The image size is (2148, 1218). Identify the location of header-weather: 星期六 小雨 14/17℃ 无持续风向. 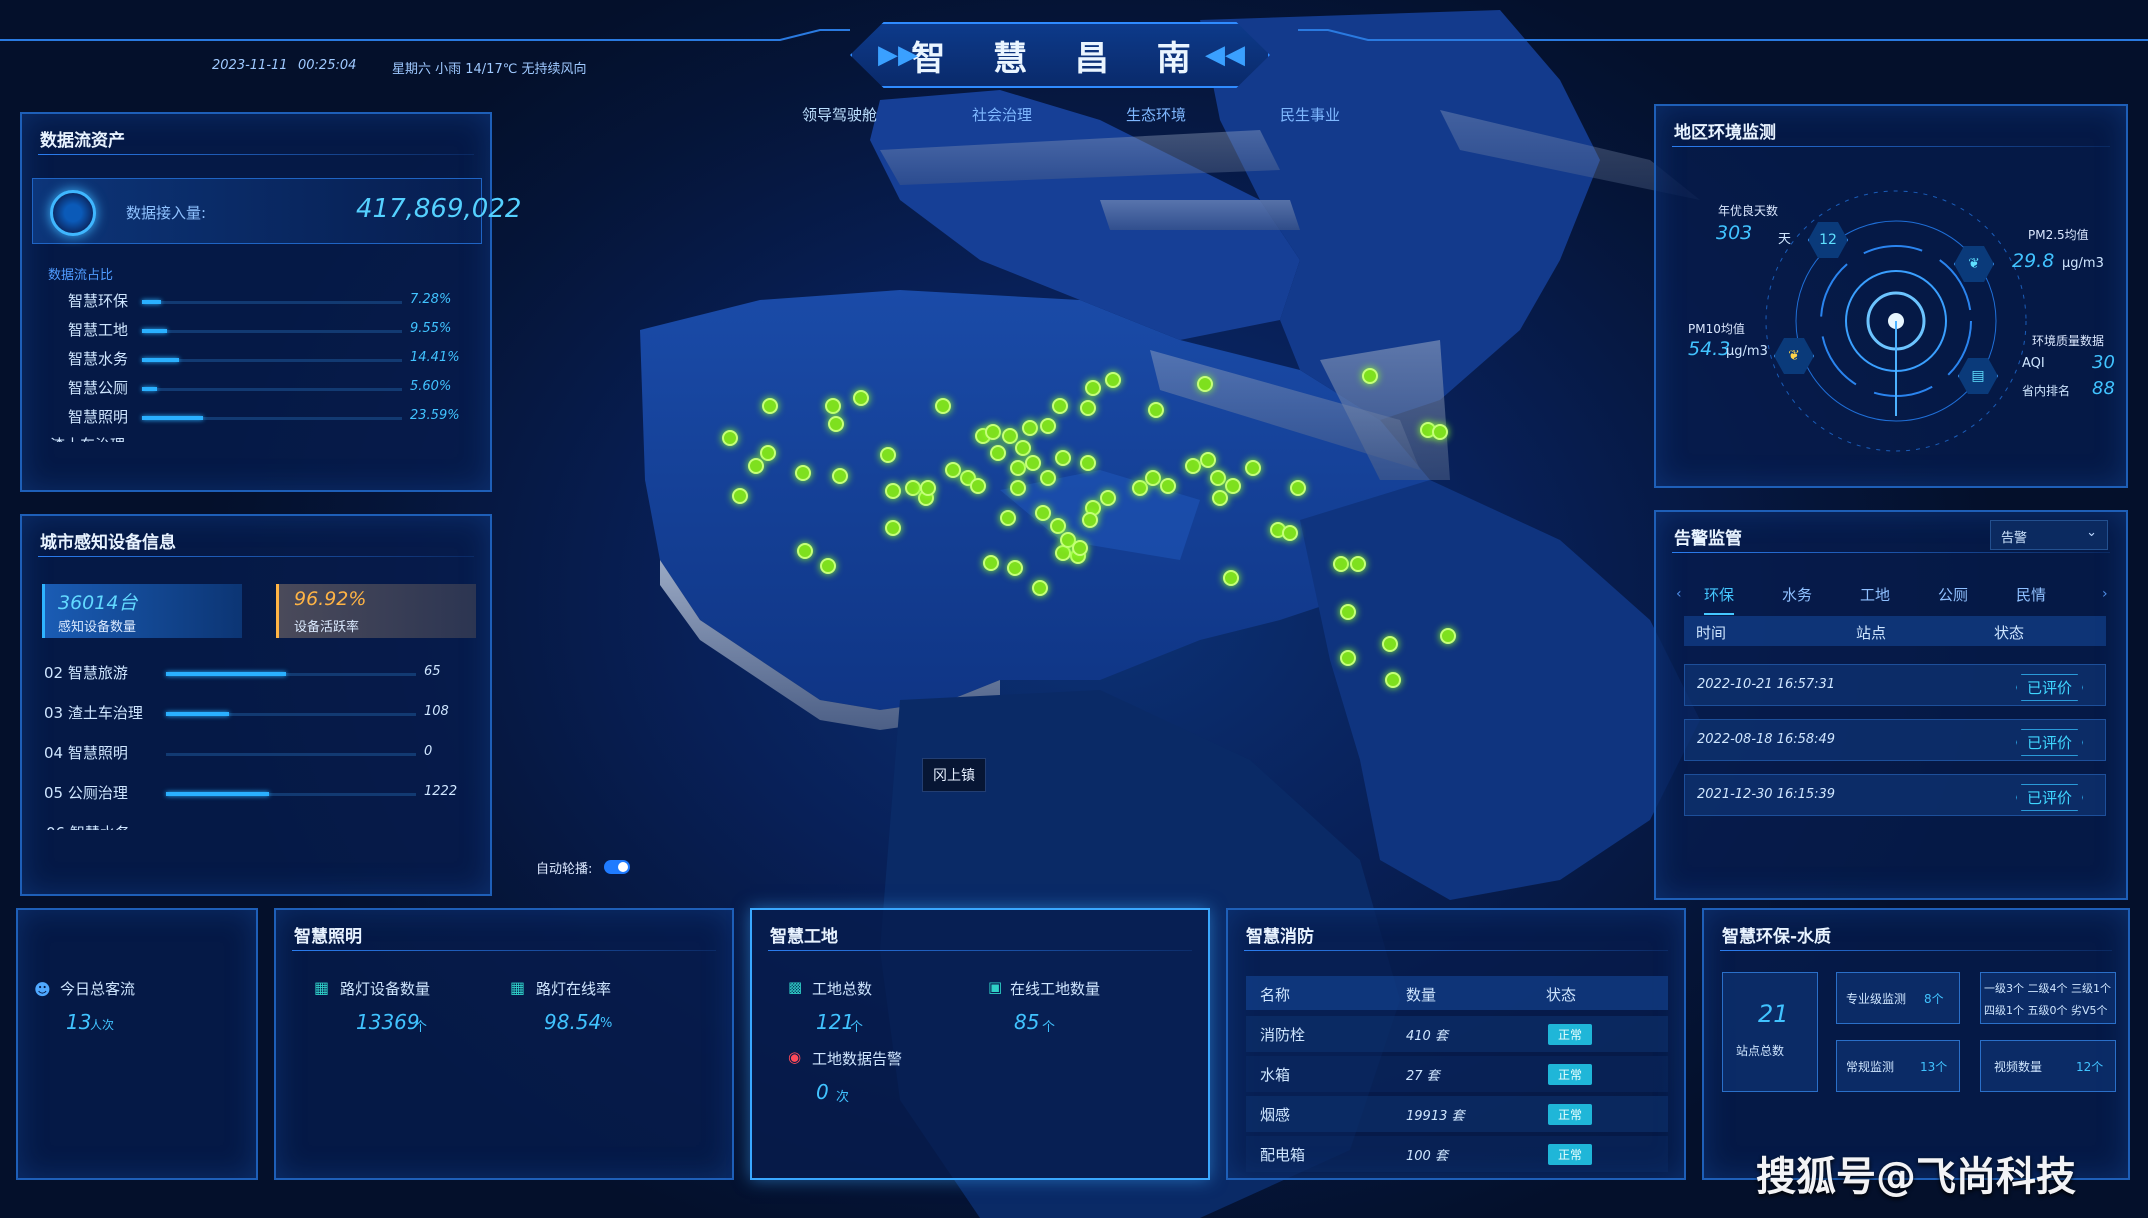
(489, 69).